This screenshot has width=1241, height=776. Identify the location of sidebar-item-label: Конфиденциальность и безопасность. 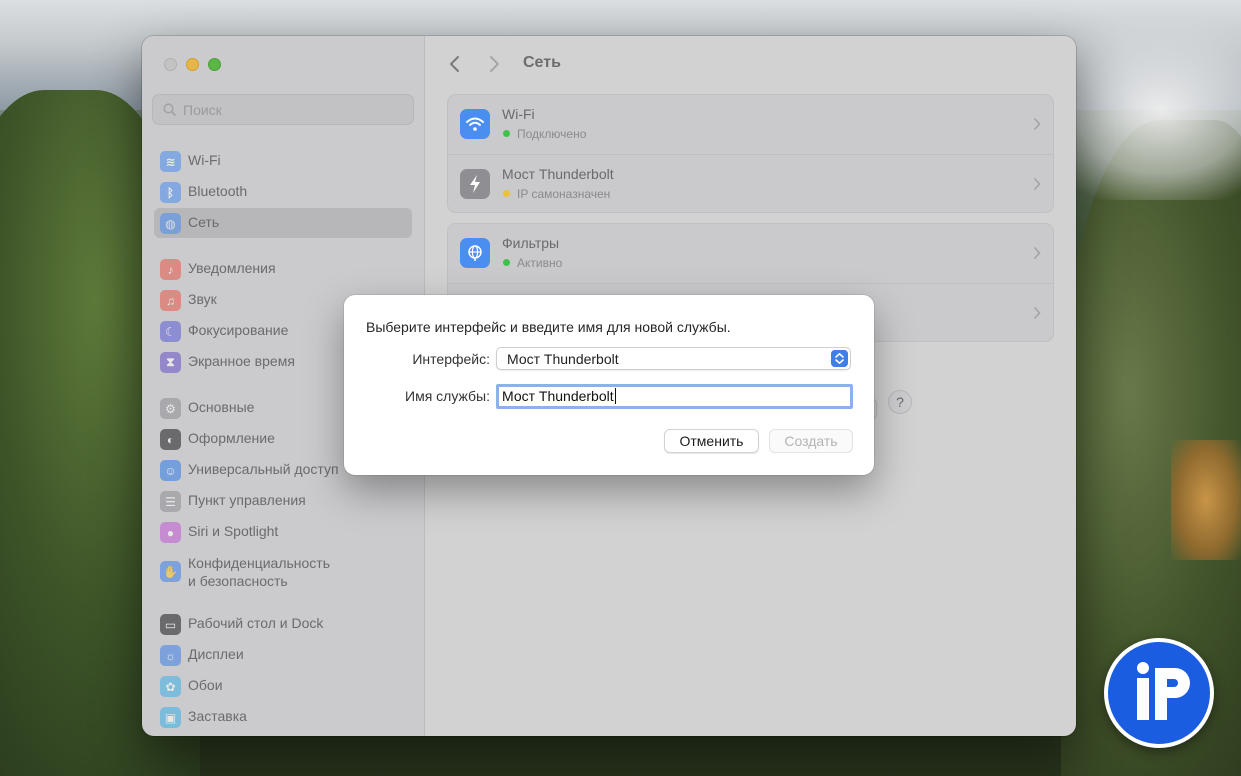
(259, 572).